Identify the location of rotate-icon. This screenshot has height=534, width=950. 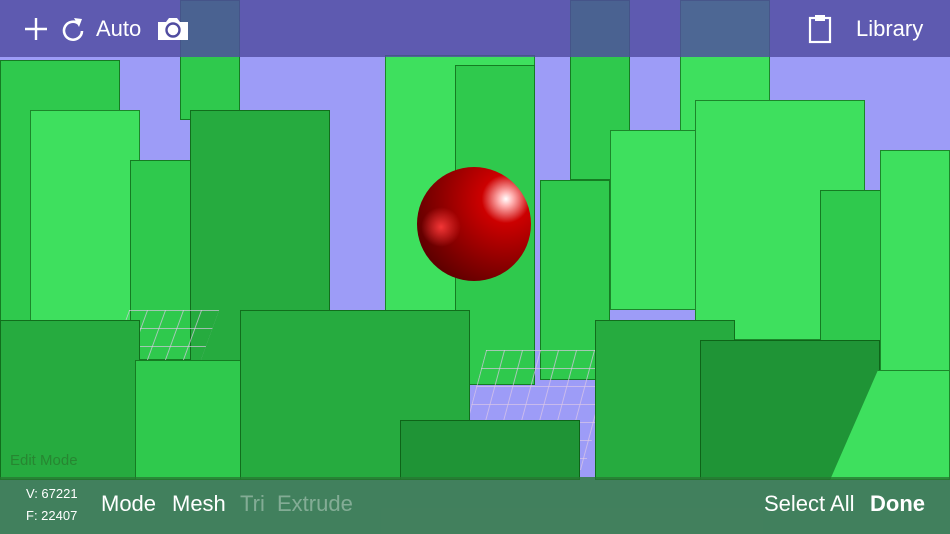
(73, 29).